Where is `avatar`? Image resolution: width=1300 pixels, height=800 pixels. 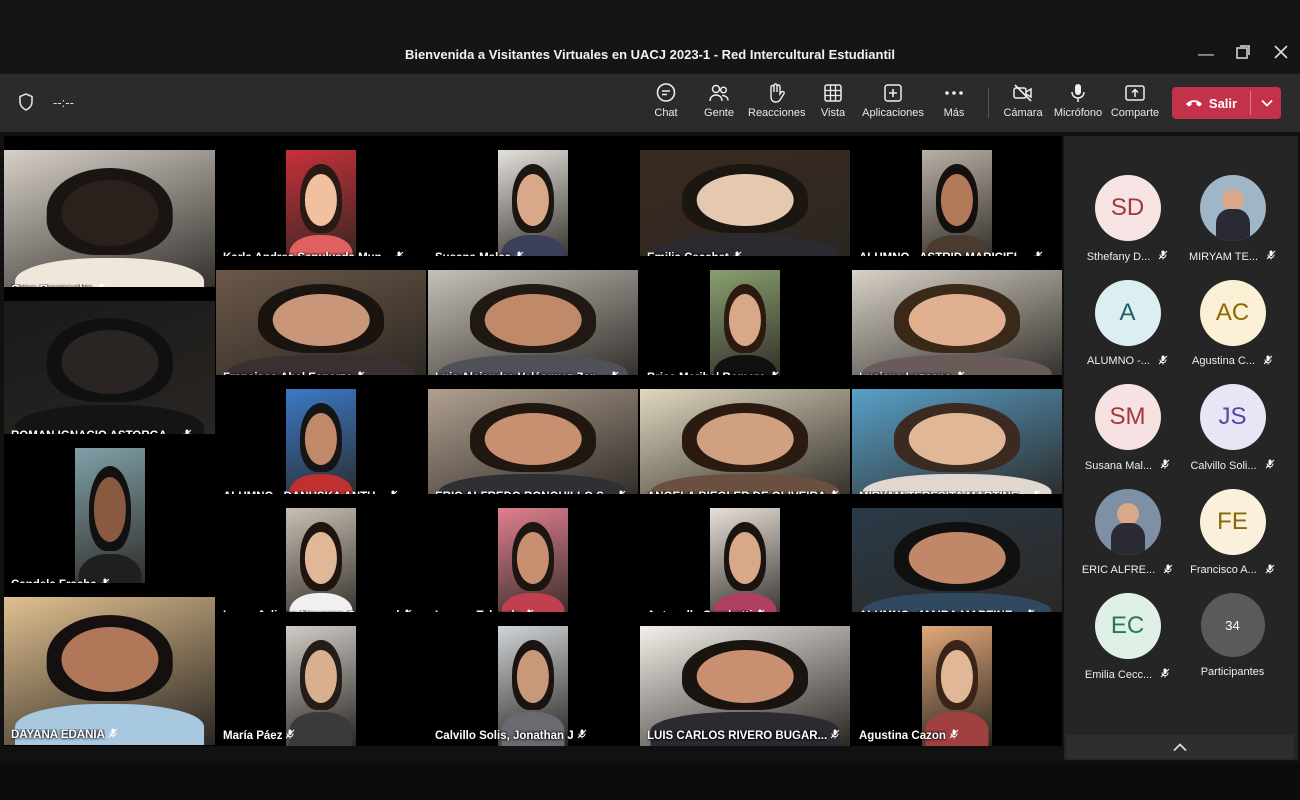
avatar is located at coordinates (1127, 521).